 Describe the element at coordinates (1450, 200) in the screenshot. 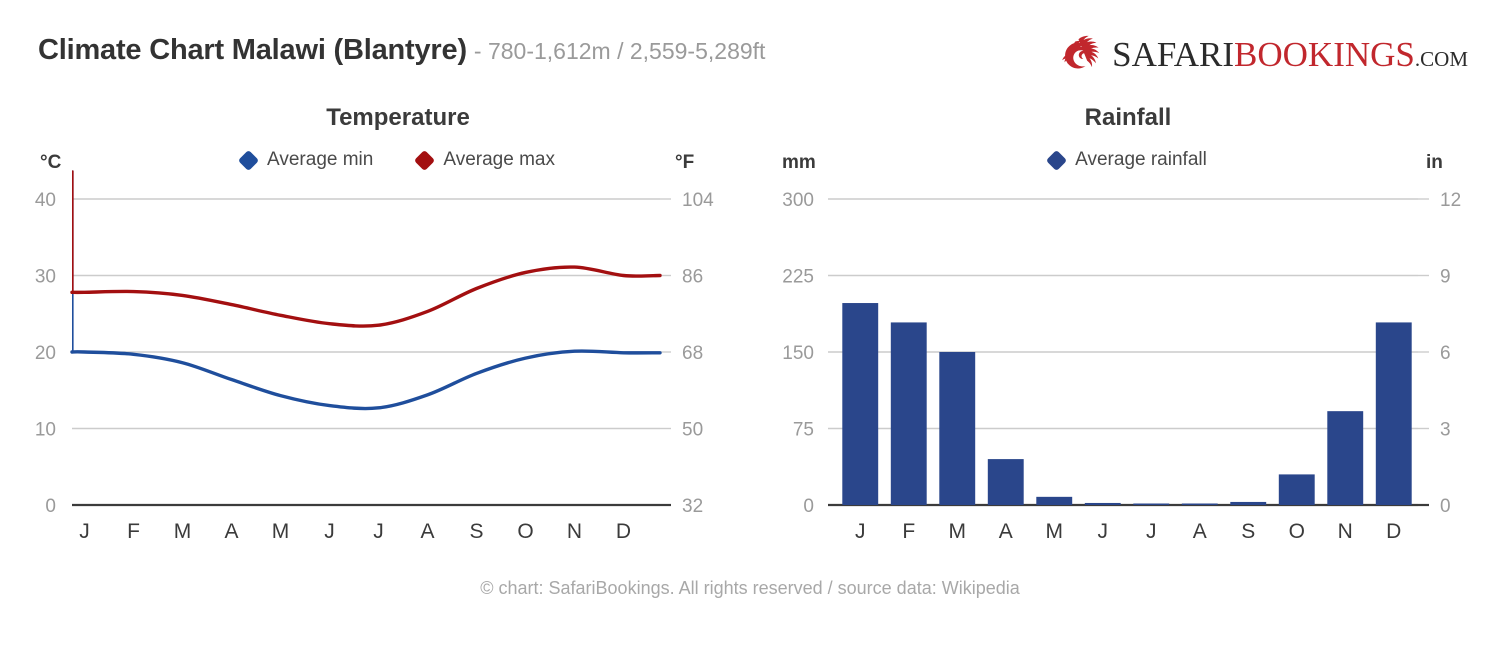

I see `y-axis-tick-inches: 12` at that location.